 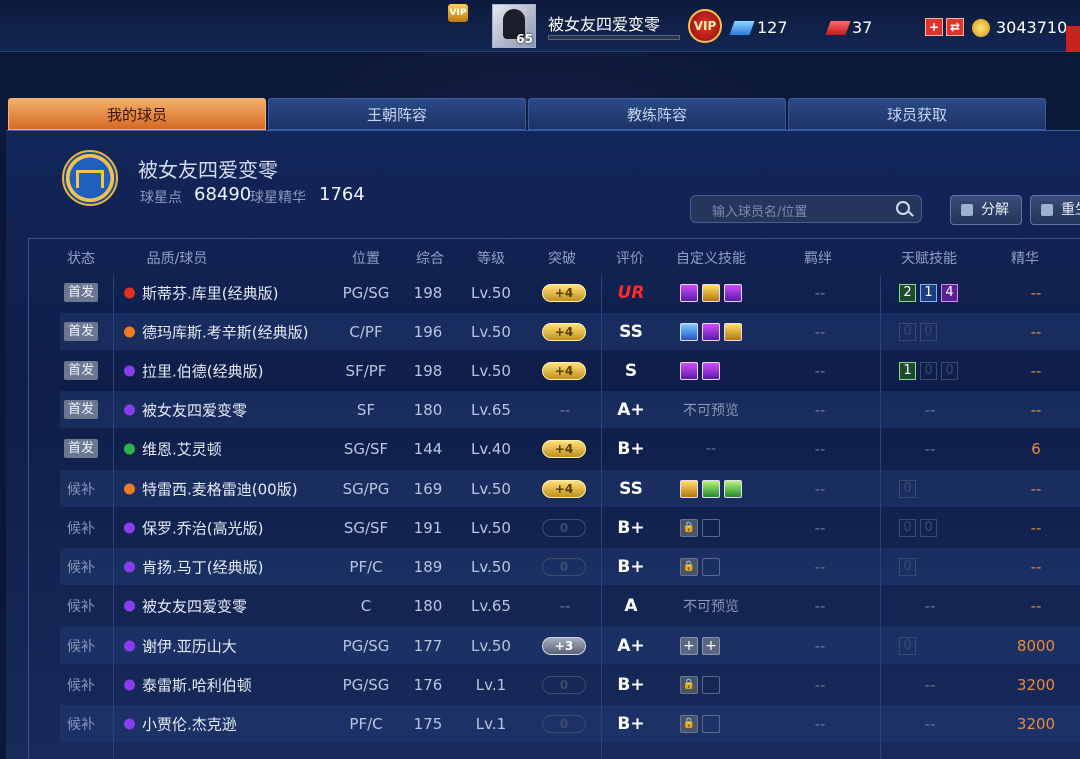 I want to click on table-row: 候补 谢伊.亚历山大 PG/SG 177 Lv.50 +3 A+ + + -- 0 8000, so click(x=570, y=645).